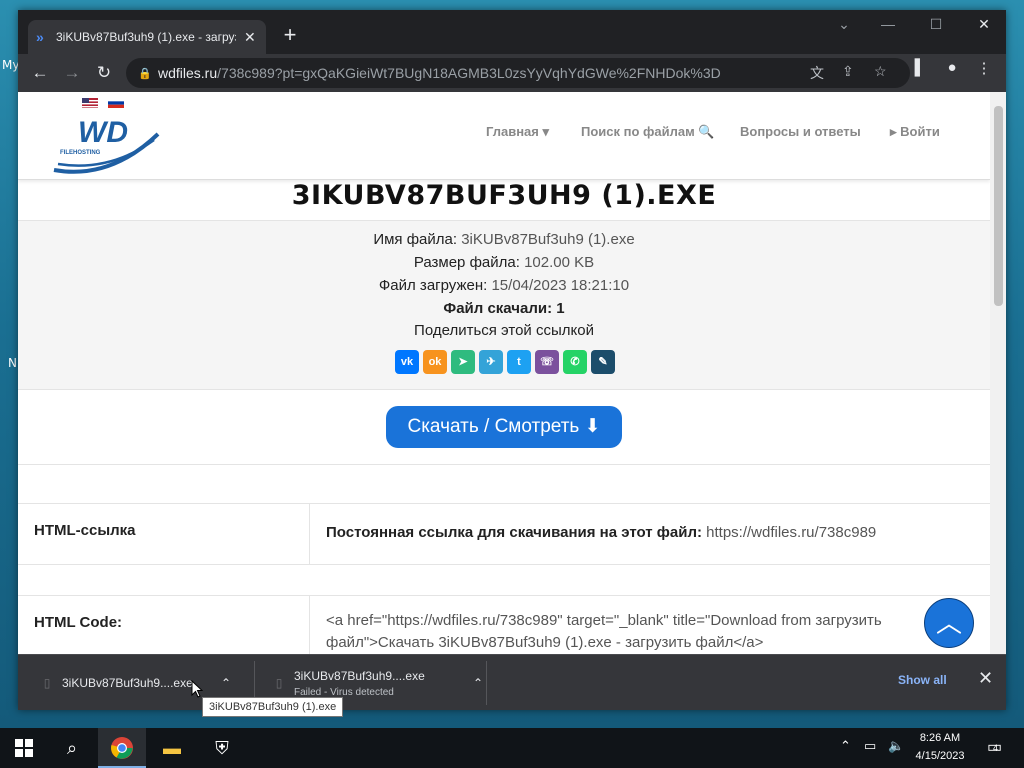  I want to click on reload-button: ↻, so click(104, 73).